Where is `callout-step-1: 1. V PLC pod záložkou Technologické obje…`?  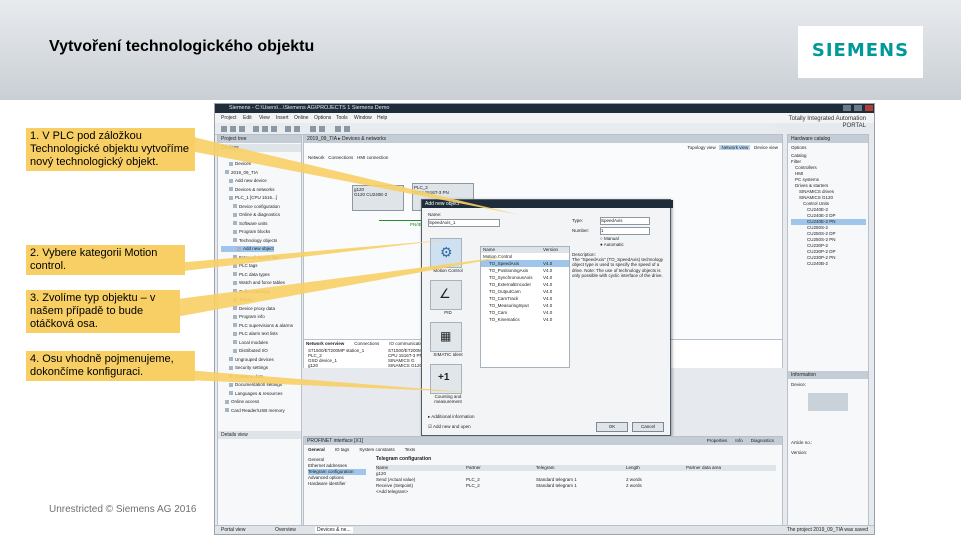
callout-step-1: 1. V PLC pod záložkou Technologické obje… is located at coordinates (110, 149).